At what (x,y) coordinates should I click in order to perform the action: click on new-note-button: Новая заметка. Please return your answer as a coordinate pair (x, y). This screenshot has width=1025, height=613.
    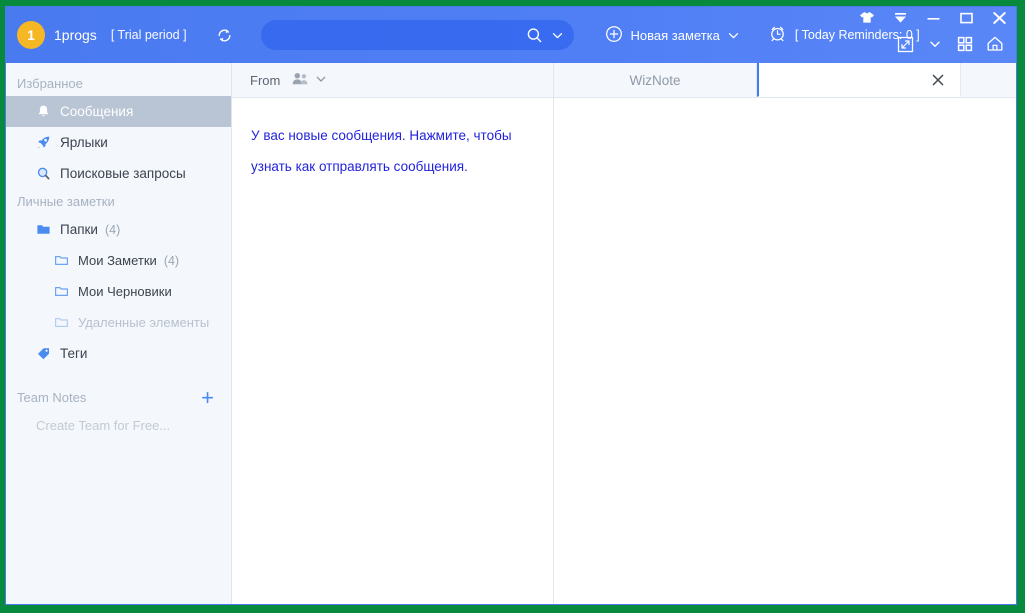
    Looking at the image, I should click on (672, 35).